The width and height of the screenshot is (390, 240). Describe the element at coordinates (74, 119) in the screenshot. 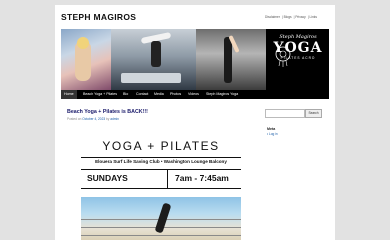

I see `post-meta-prefix: Posted on` at that location.